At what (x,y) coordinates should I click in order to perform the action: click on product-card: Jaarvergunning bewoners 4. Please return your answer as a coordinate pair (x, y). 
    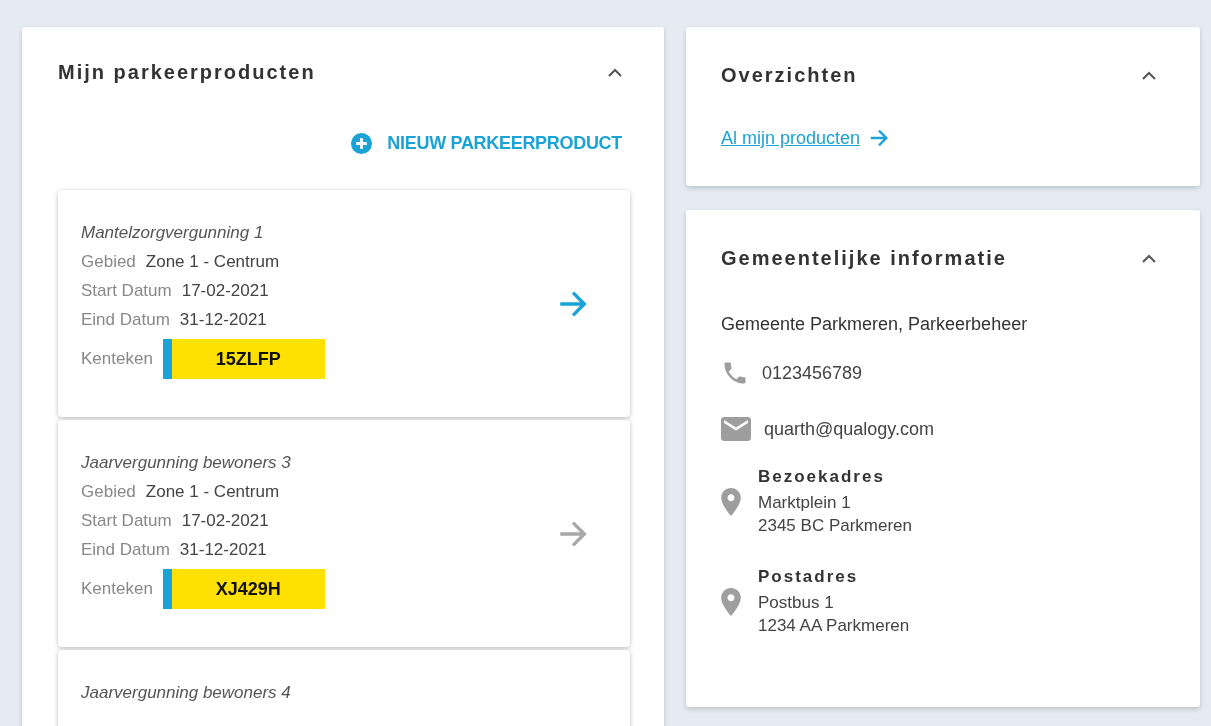
    Looking at the image, I should click on (344, 688).